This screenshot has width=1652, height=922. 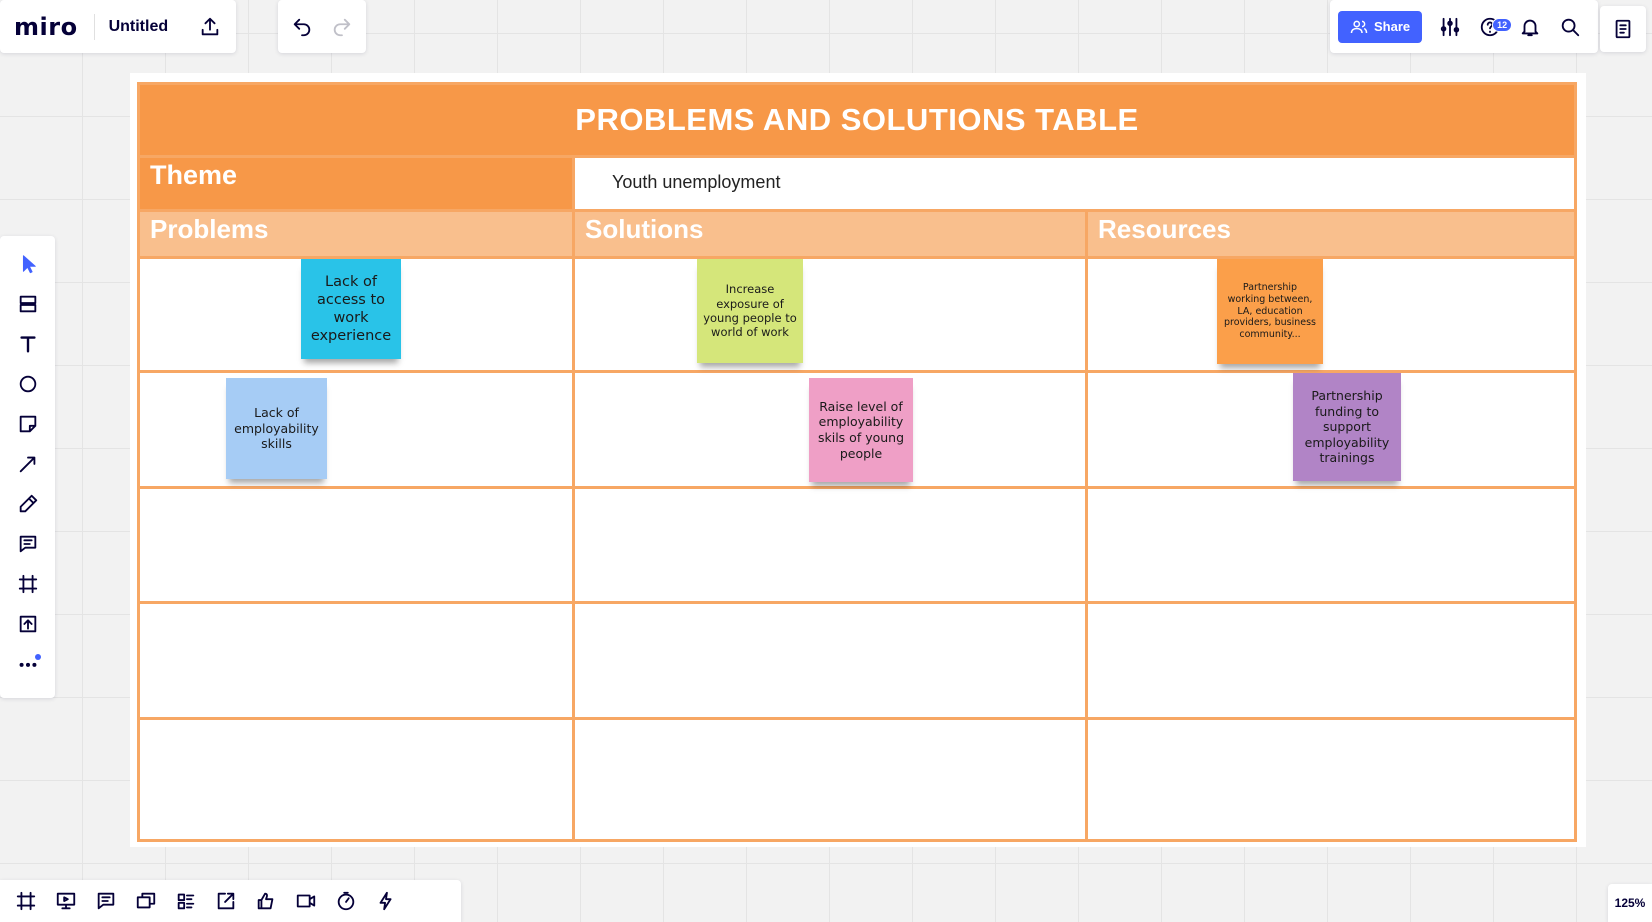 I want to click on upload-icon, so click(x=27, y=624).